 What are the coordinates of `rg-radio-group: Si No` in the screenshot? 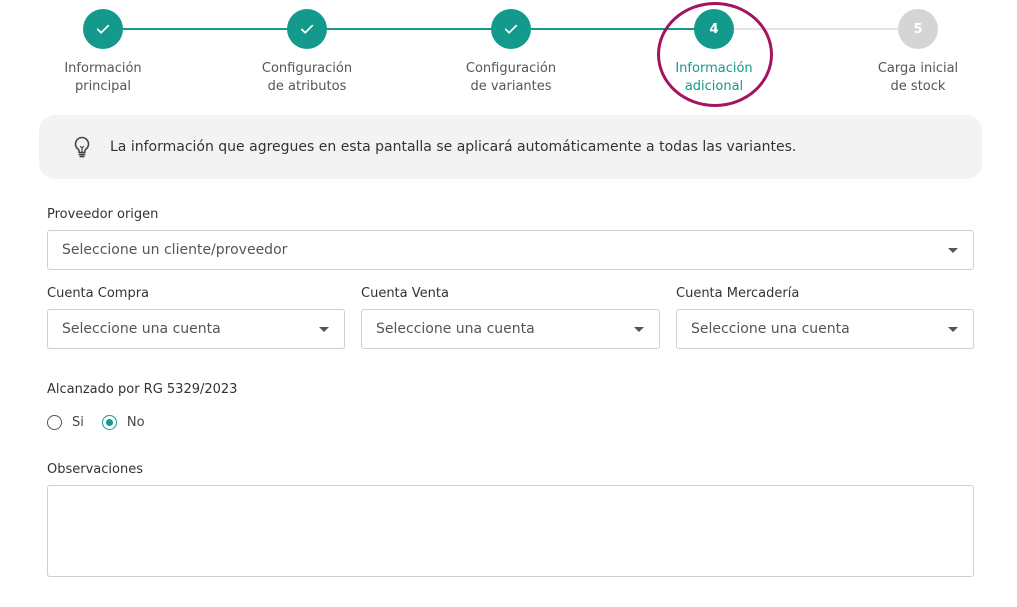 It's located at (105, 422).